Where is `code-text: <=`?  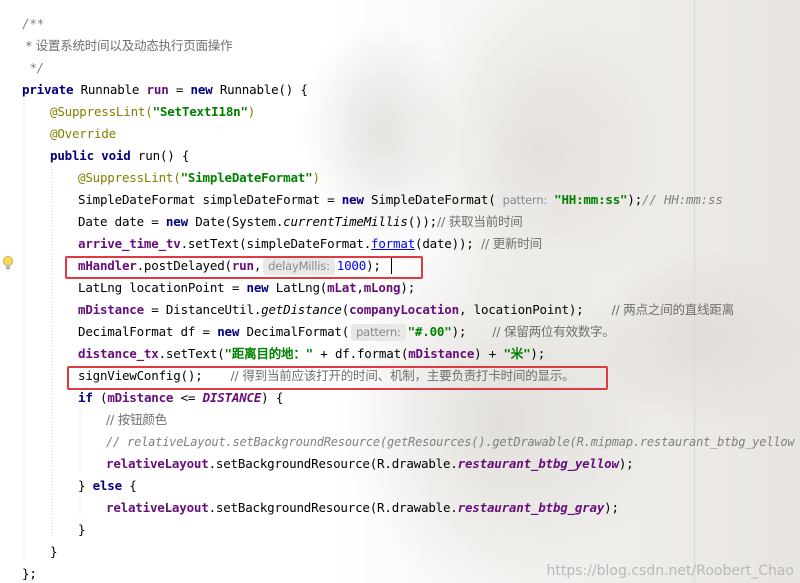 code-text: <= is located at coordinates (188, 397).